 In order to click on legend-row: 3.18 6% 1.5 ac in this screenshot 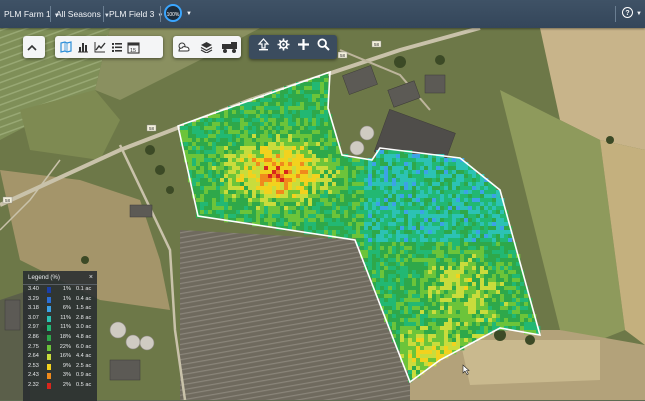, I will do `click(60, 309)`.